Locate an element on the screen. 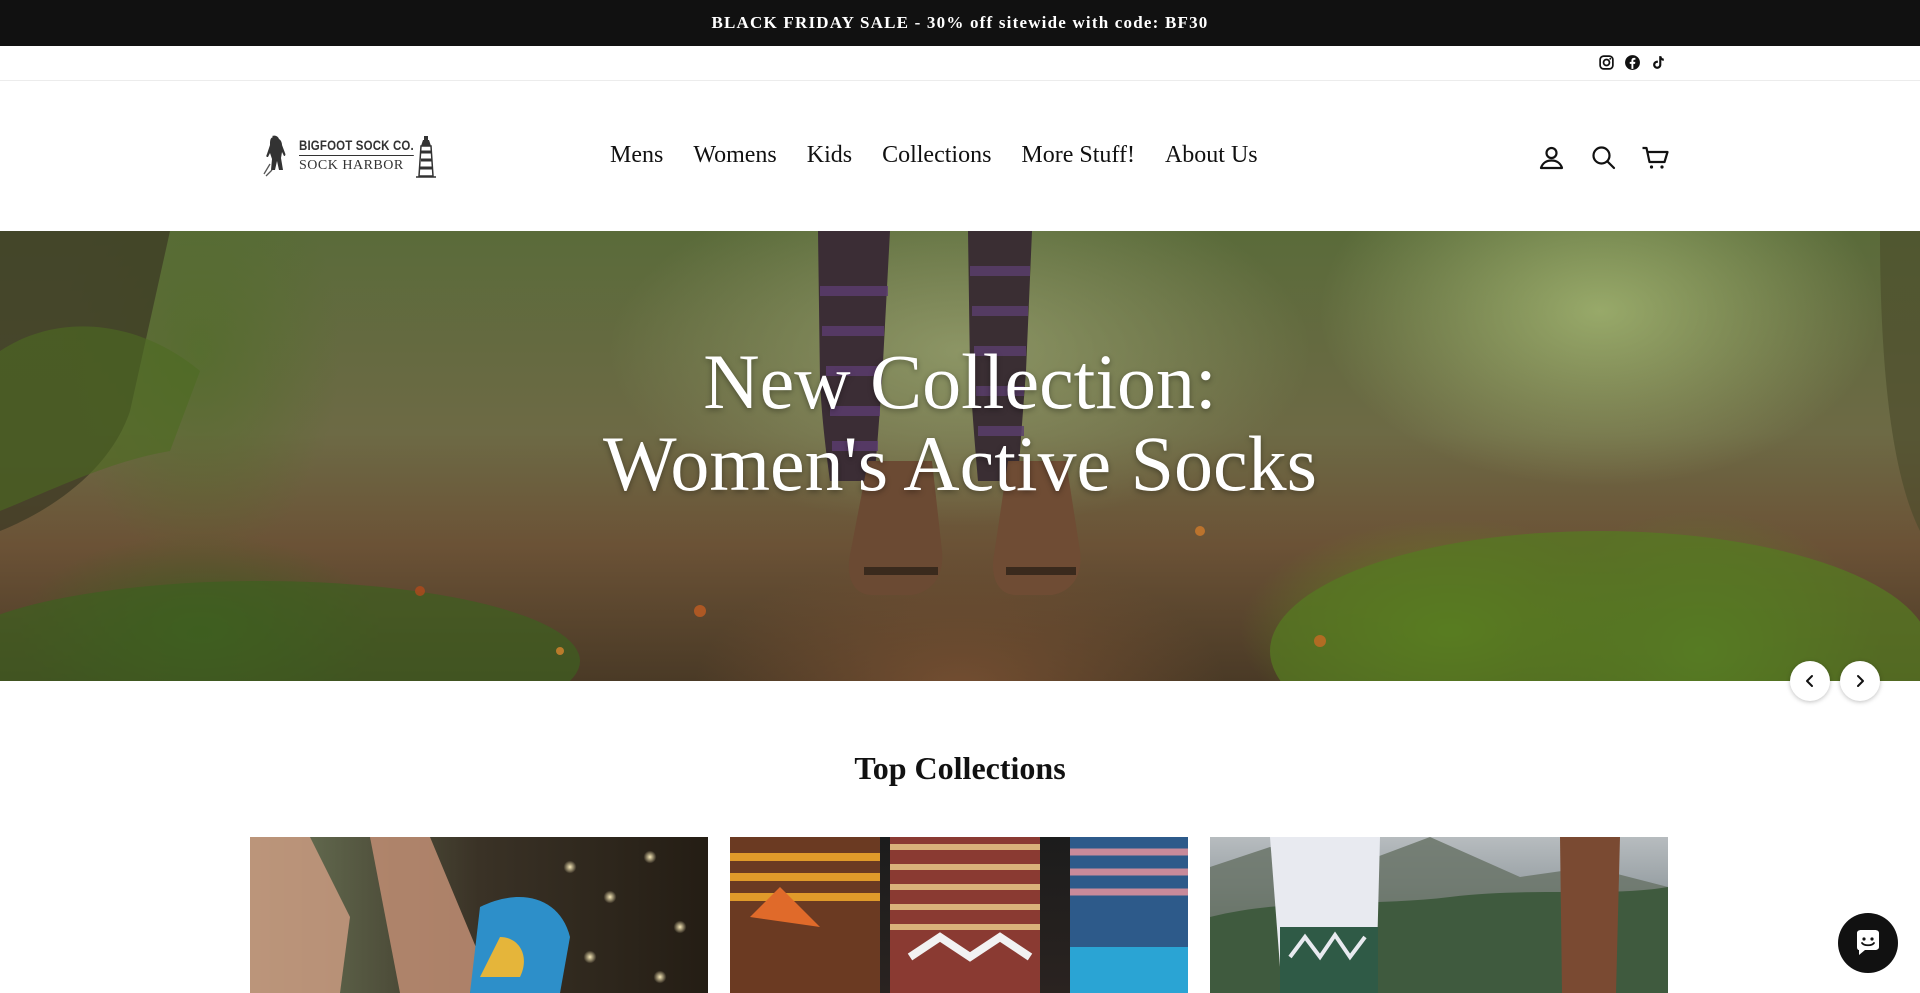 Image resolution: width=1920 pixels, height=993 pixels. nav-item-about-us: About Us is located at coordinates (1211, 155).